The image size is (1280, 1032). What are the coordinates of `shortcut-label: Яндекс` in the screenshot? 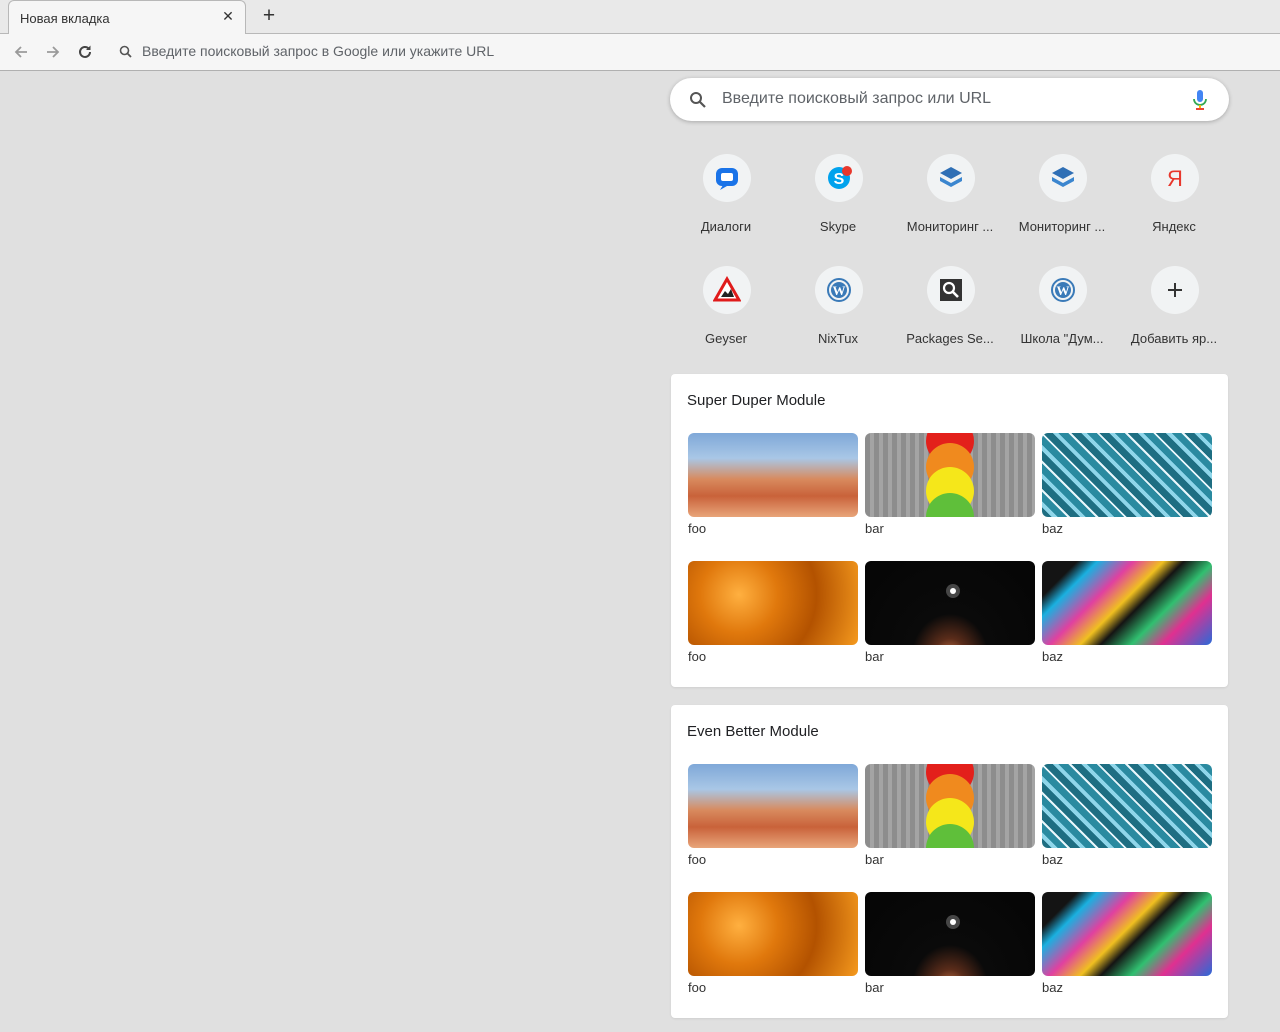 It's located at (1174, 226).